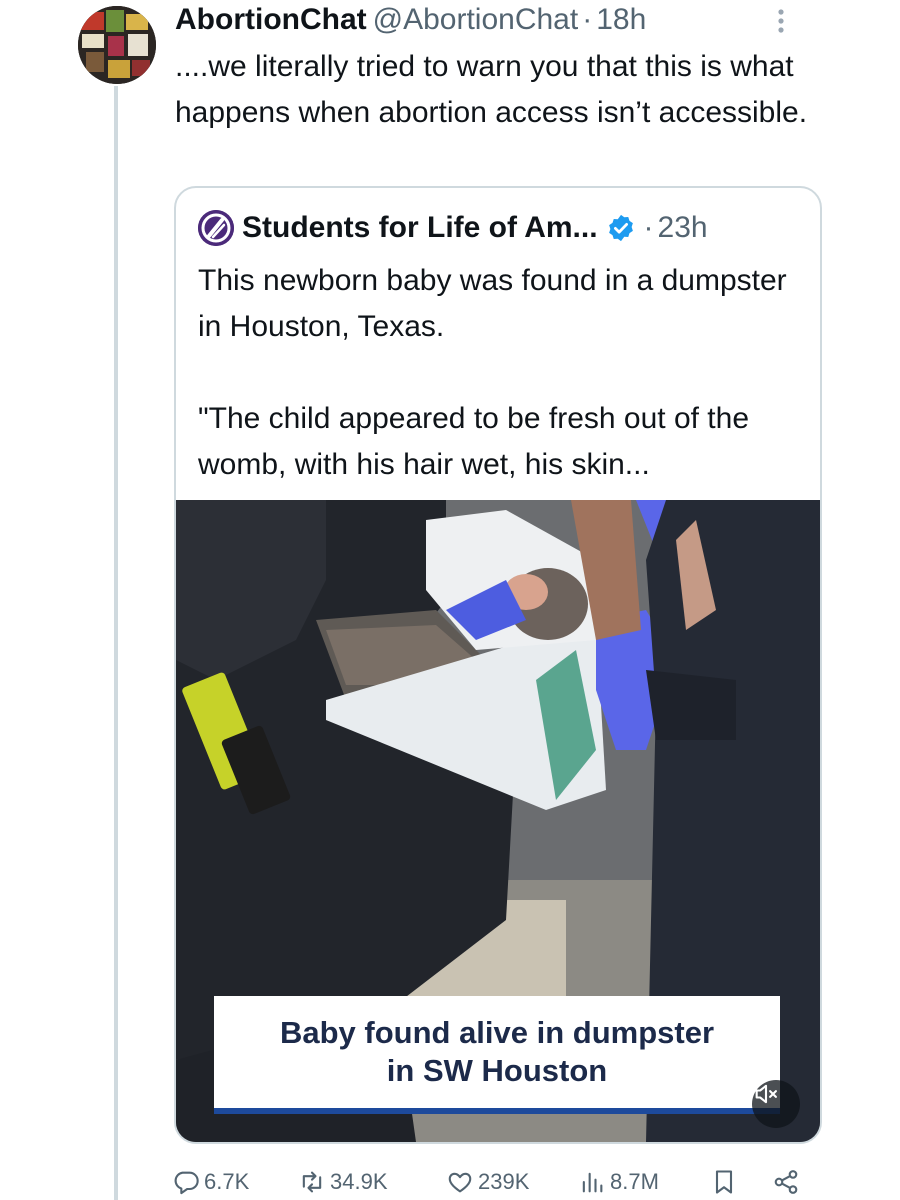  I want to click on quote-avatar, so click(216, 228).